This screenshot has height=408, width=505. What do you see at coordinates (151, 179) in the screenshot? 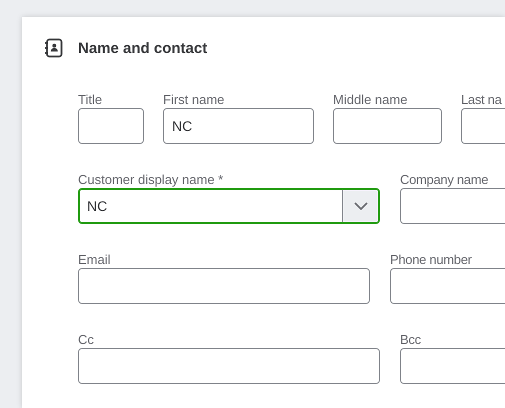
I see `field-label: Customer display name *` at bounding box center [151, 179].